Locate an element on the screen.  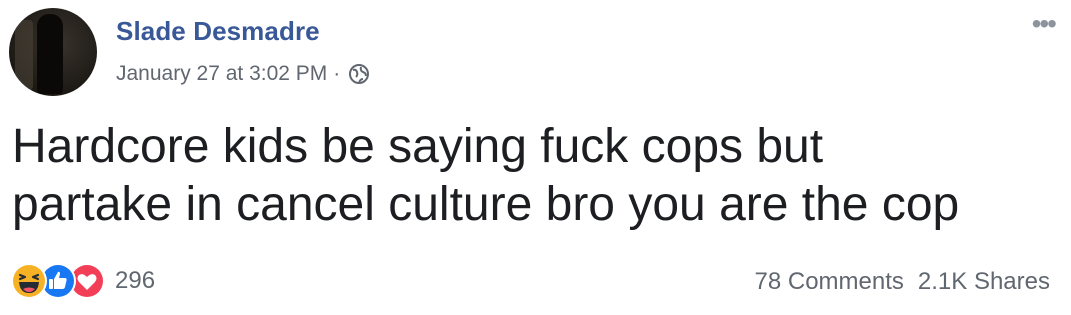
author-name: Slade Desmadre is located at coordinates (218, 31).